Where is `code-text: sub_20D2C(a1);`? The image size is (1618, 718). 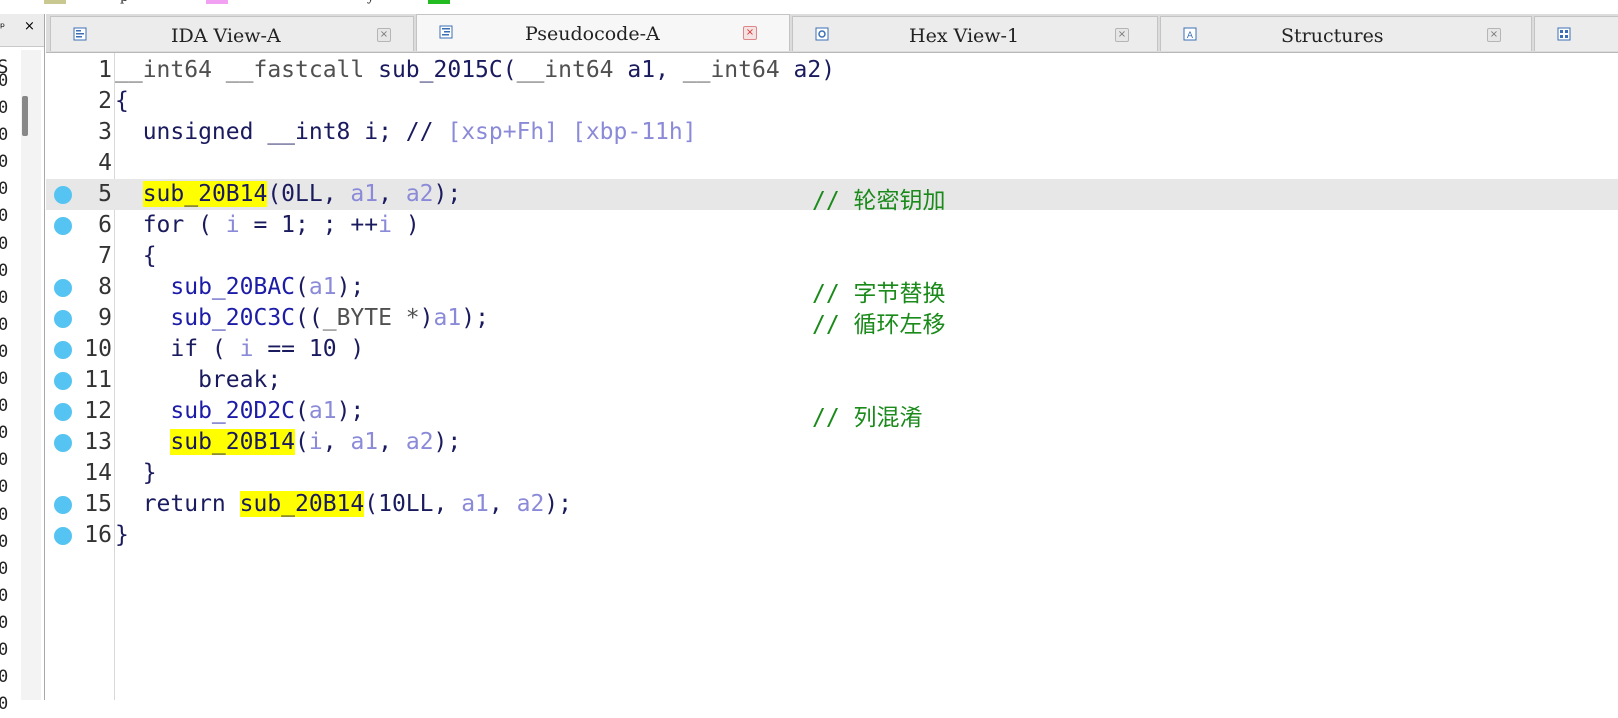
code-text: sub_20D2C(a1); is located at coordinates (239, 411).